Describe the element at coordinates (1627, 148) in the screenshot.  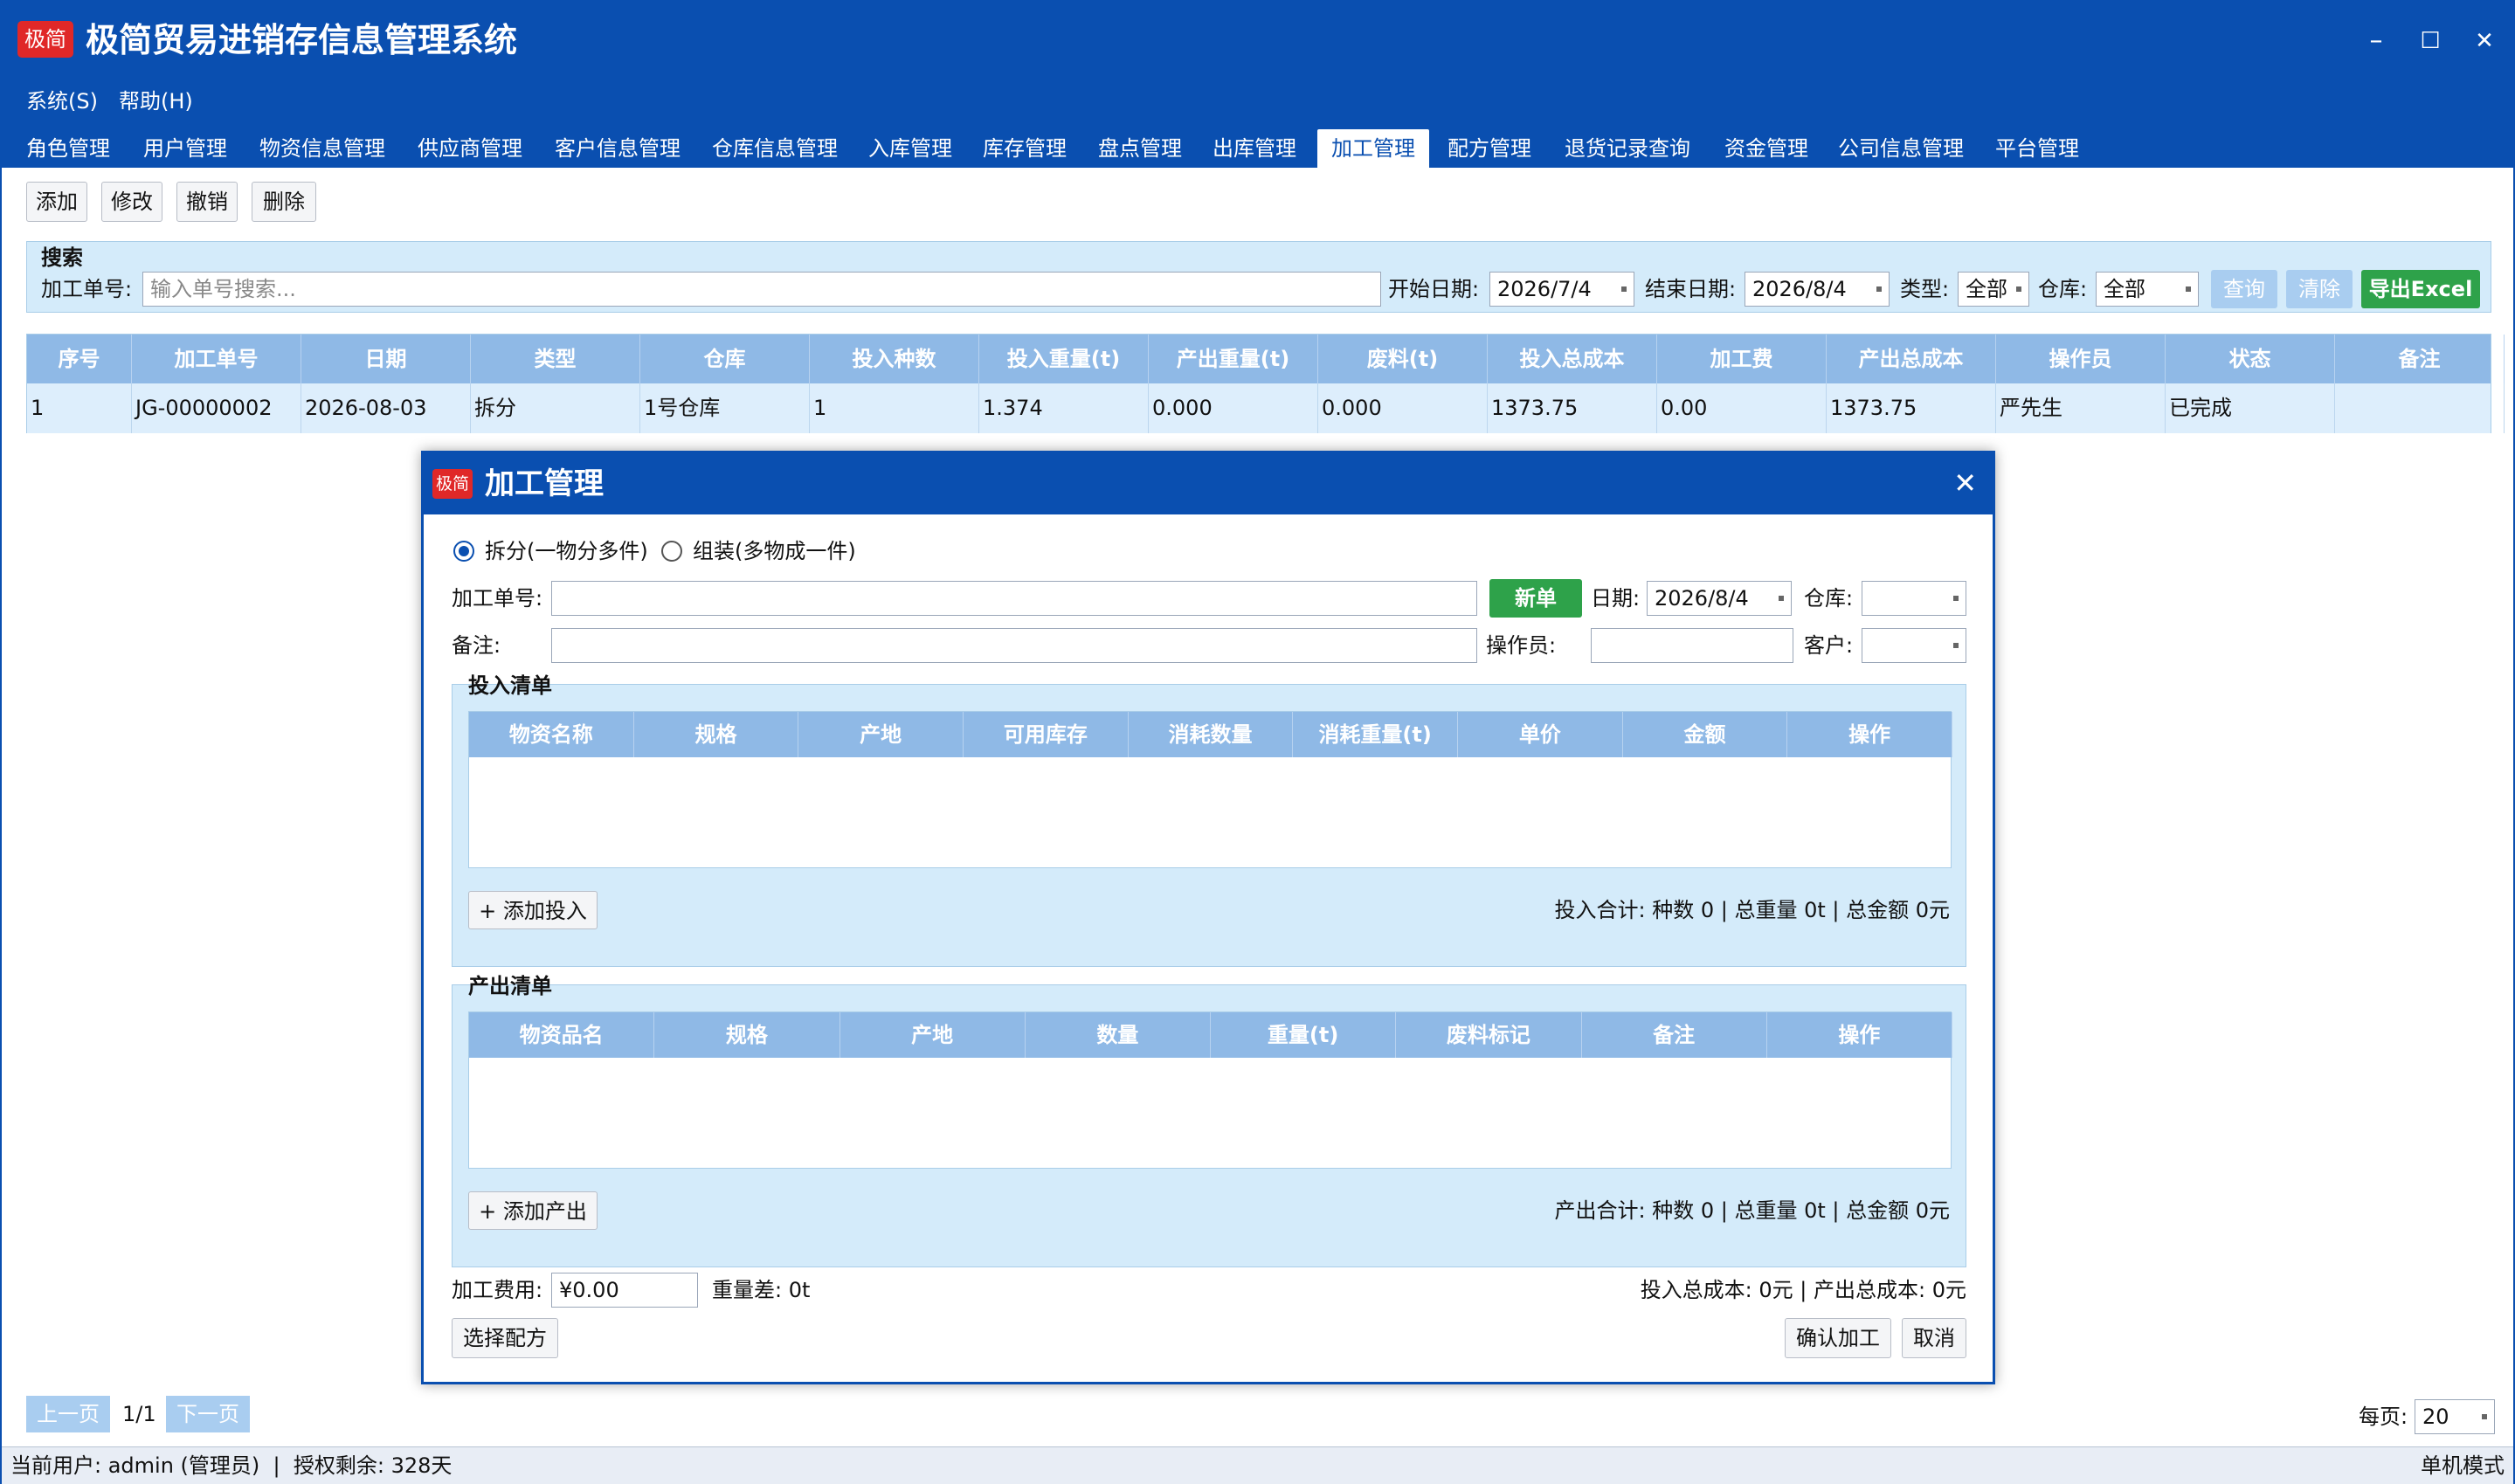
I see `tab-13: 退货记录查询` at that location.